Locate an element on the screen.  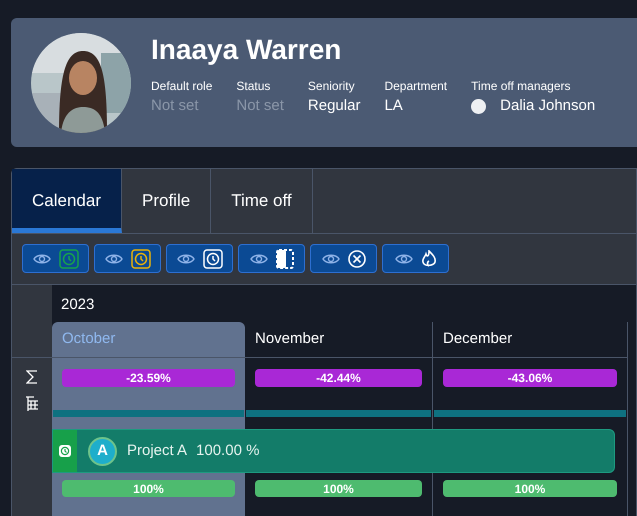
sigma-icon is located at coordinates (32, 377).